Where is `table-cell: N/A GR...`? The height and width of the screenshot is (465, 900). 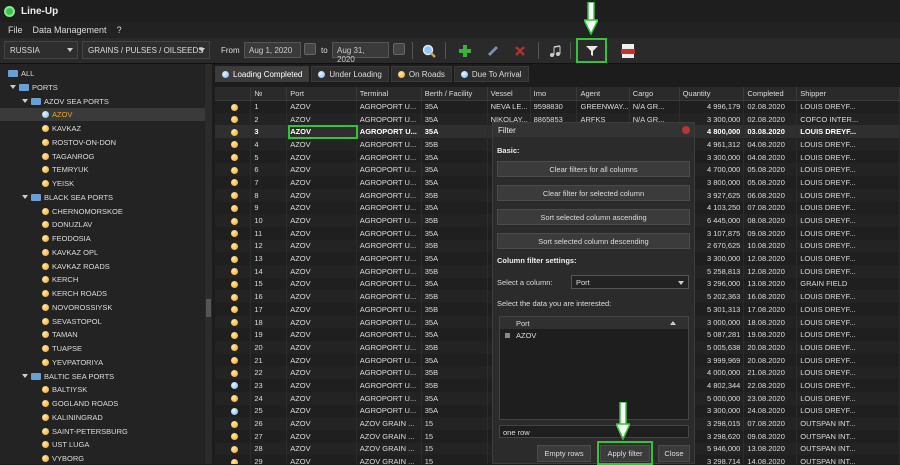
table-cell: N/A GR... is located at coordinates (654, 106).